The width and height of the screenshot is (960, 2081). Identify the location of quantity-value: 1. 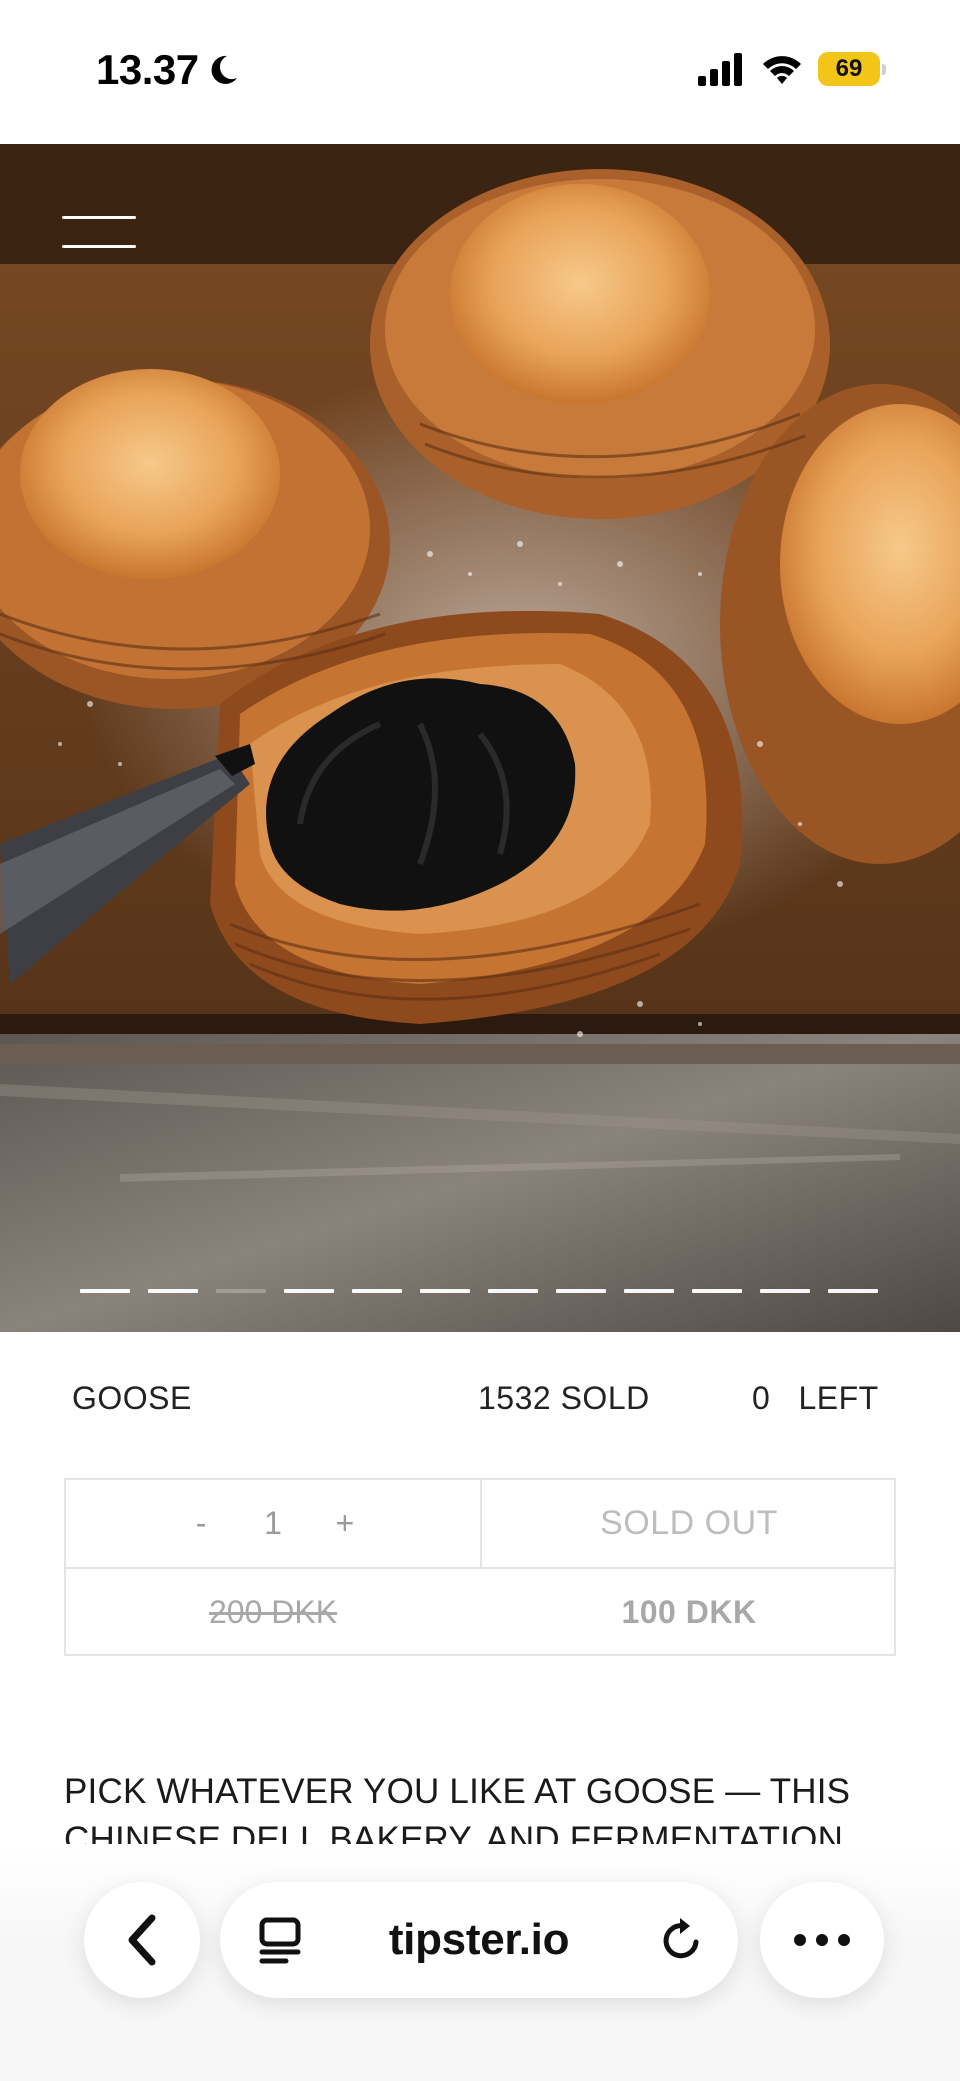
(273, 1523).